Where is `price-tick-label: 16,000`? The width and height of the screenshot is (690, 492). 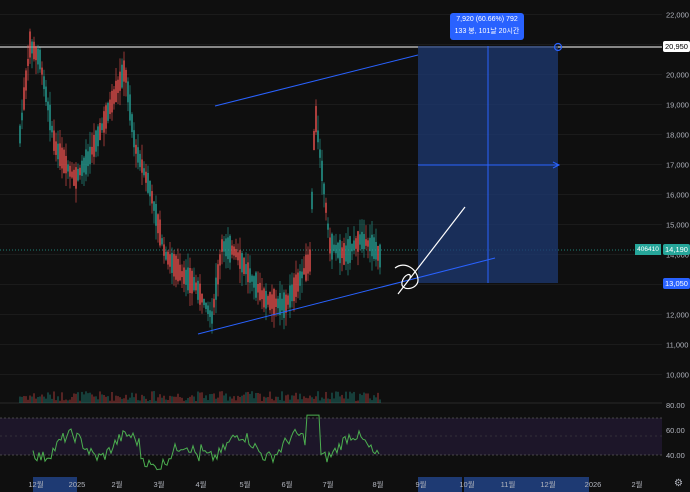
price-tick-label: 16,000 is located at coordinates (677, 195).